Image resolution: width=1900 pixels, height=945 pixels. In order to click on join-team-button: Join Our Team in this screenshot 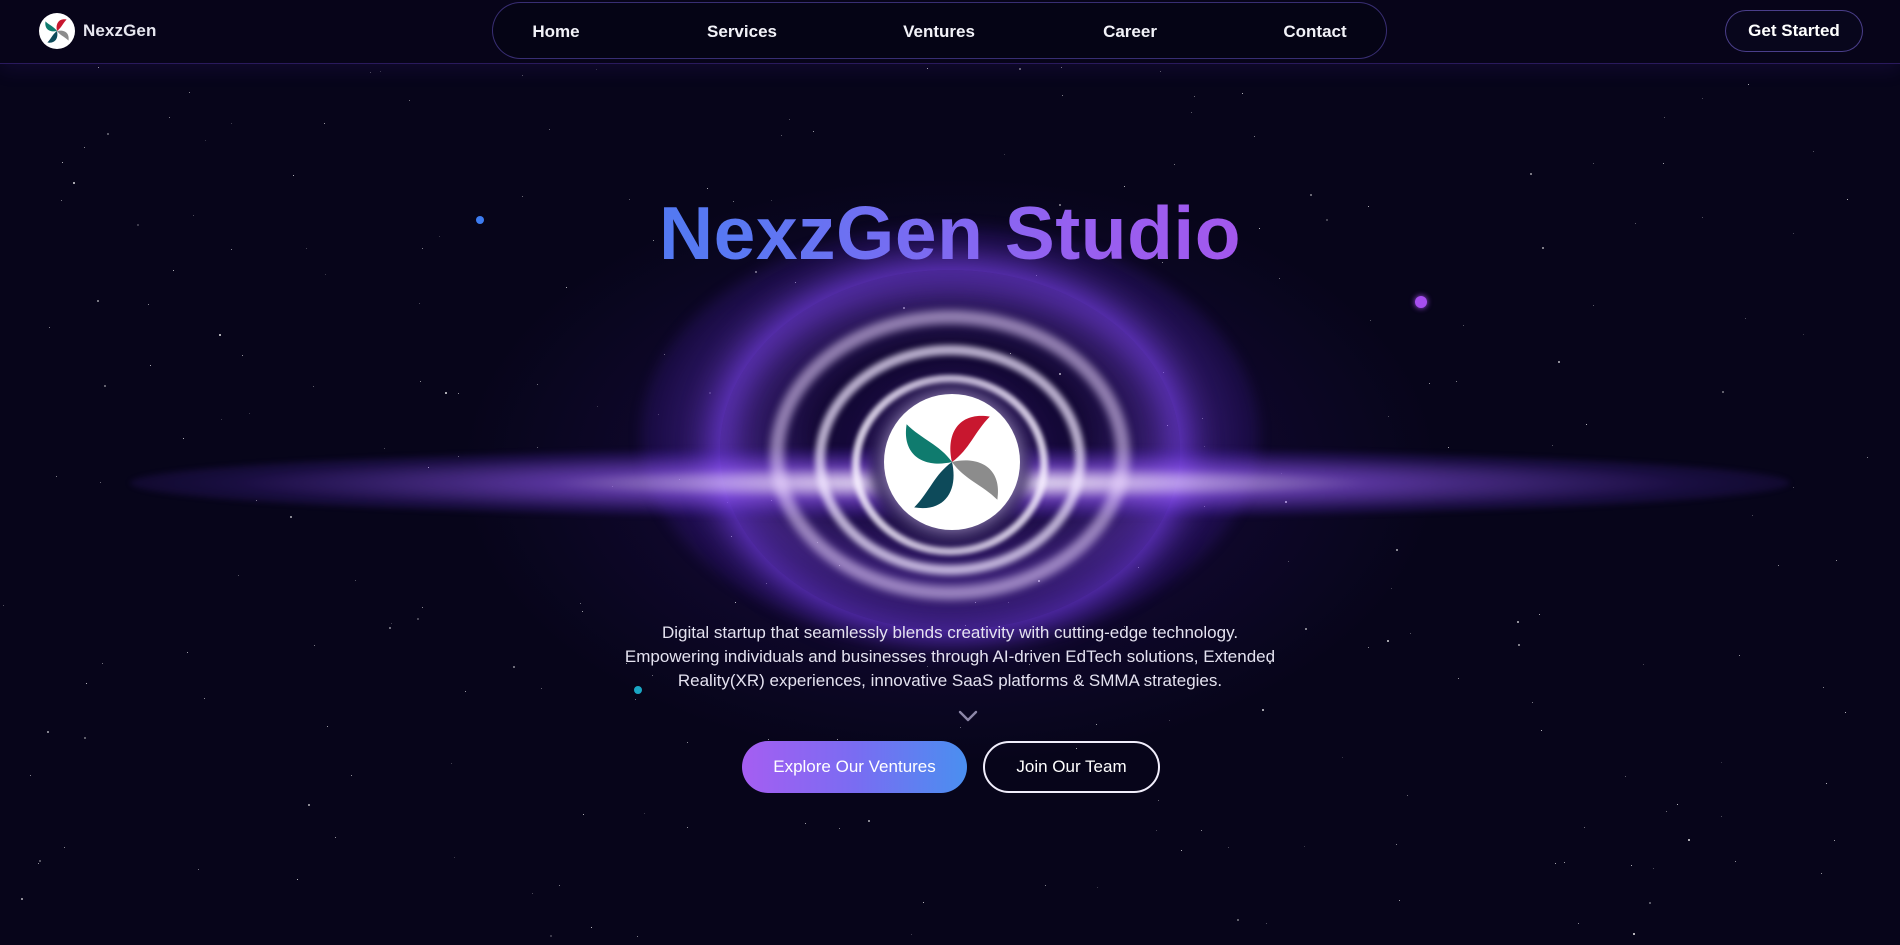, I will do `click(1071, 767)`.